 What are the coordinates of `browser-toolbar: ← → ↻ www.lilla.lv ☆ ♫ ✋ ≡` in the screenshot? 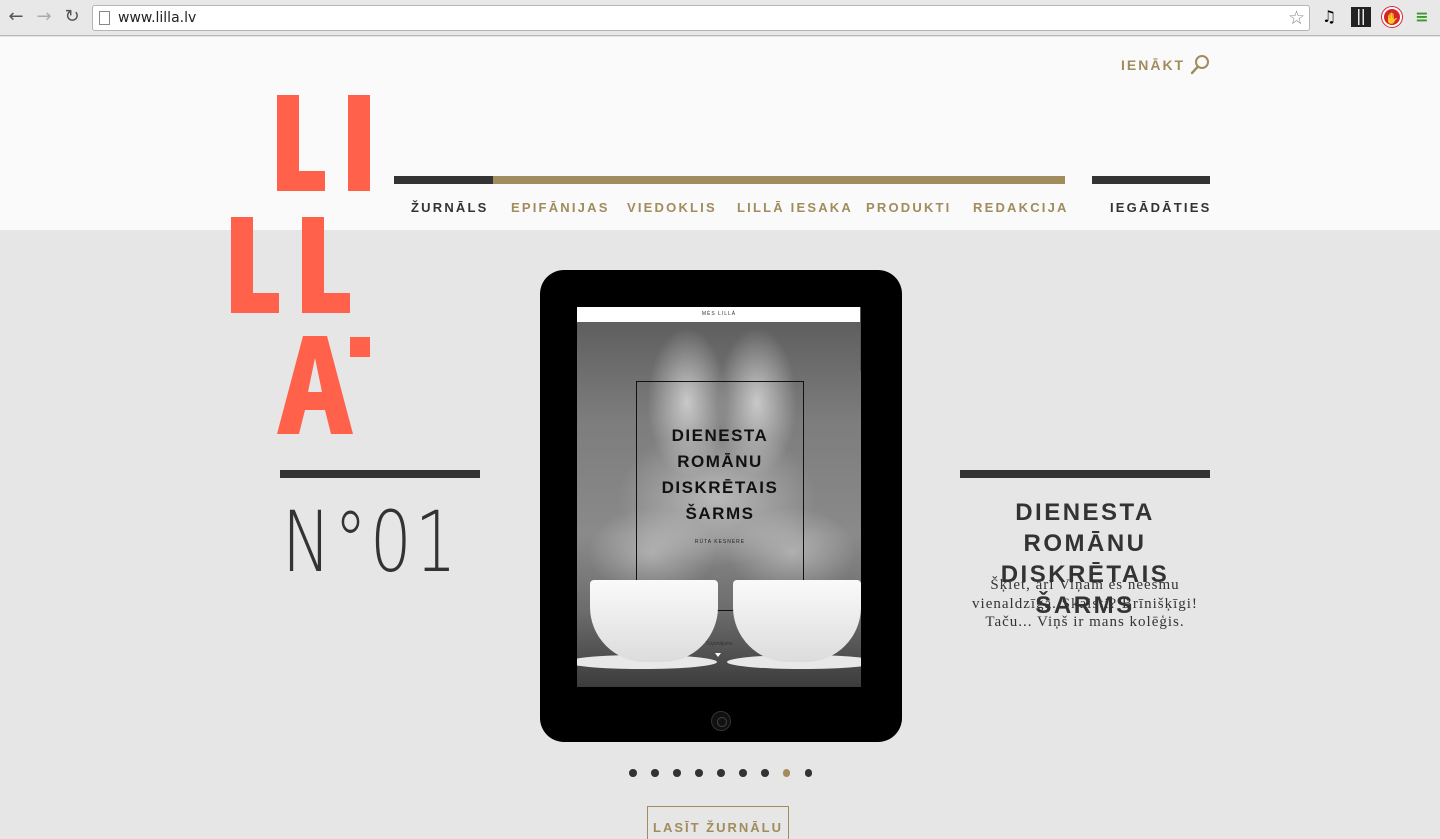 It's located at (720, 18).